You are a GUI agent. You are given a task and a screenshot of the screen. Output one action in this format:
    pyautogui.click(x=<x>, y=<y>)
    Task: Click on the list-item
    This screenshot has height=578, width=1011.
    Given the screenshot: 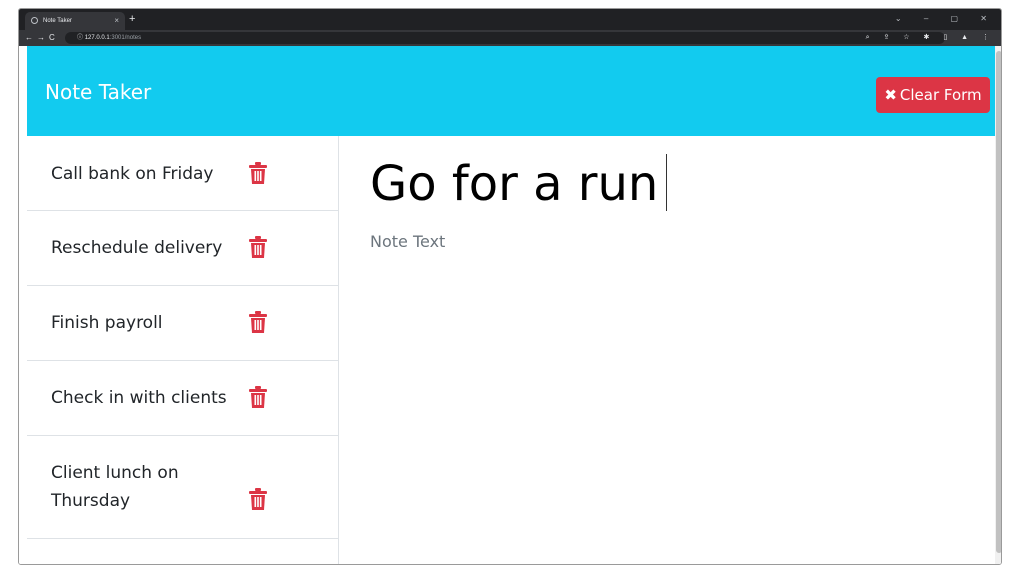 What is the action you would take?
    pyautogui.click(x=182, y=551)
    